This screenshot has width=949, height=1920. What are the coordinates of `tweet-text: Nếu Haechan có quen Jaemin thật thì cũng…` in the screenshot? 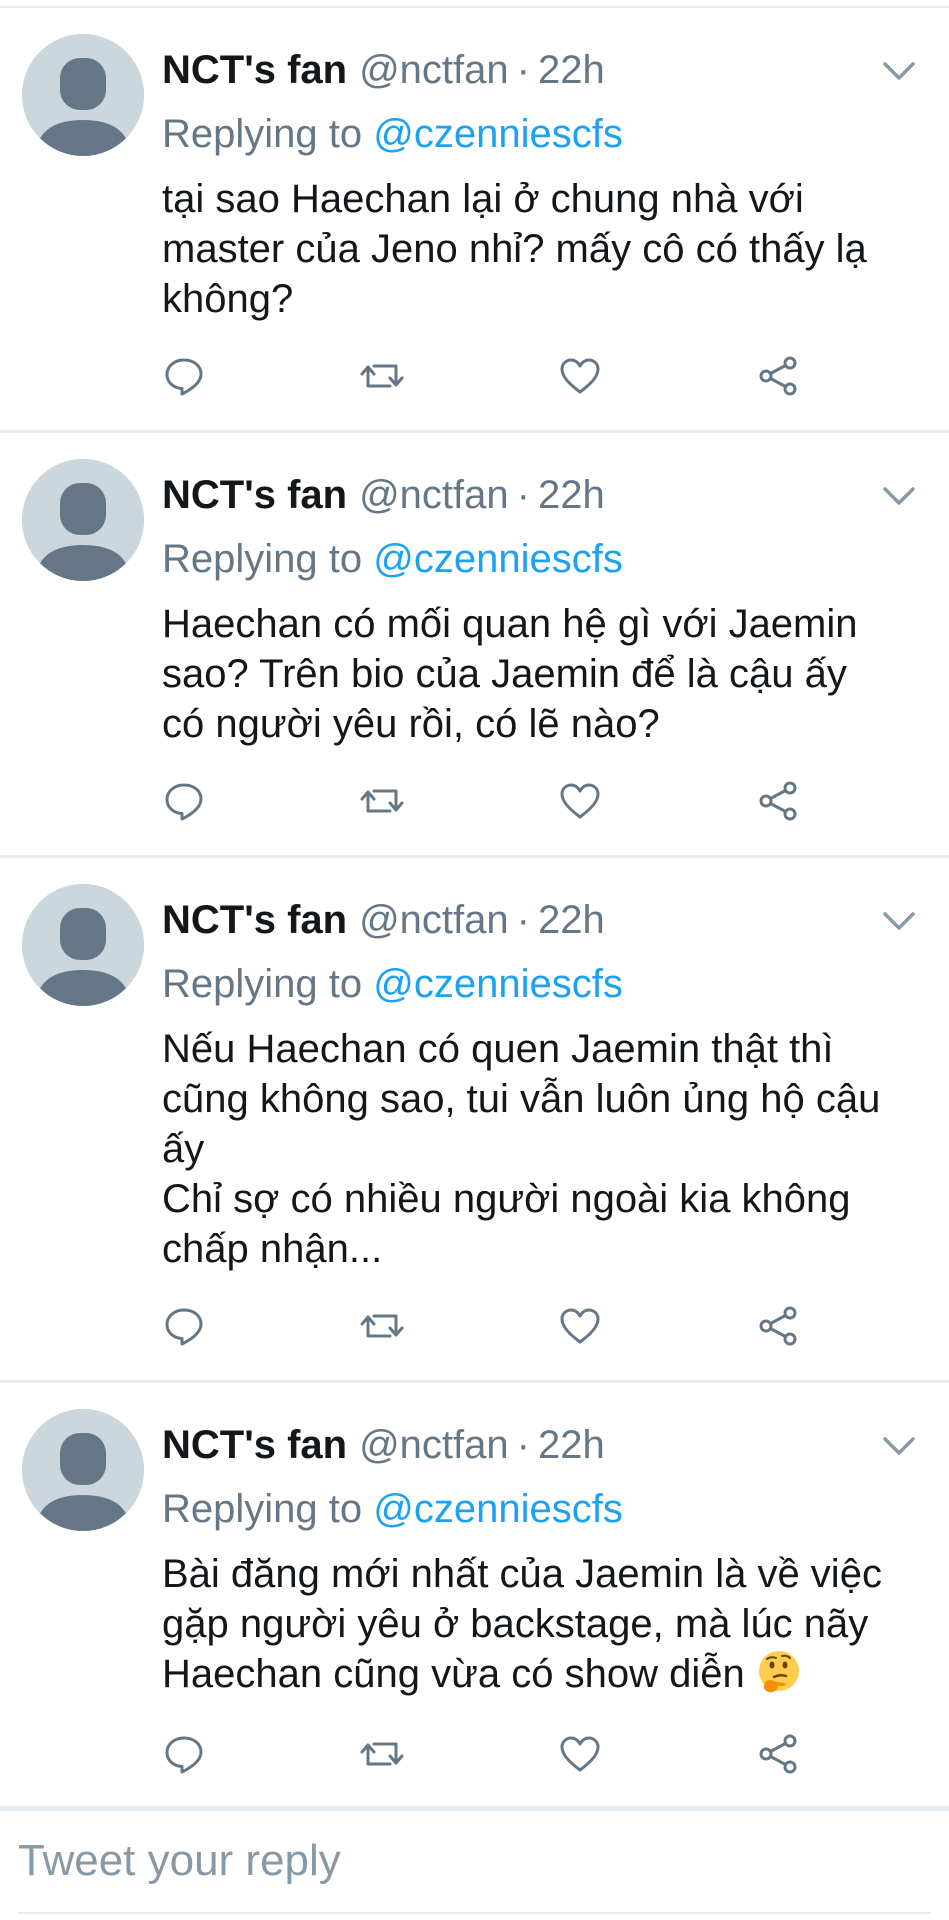 It's located at (521, 1149).